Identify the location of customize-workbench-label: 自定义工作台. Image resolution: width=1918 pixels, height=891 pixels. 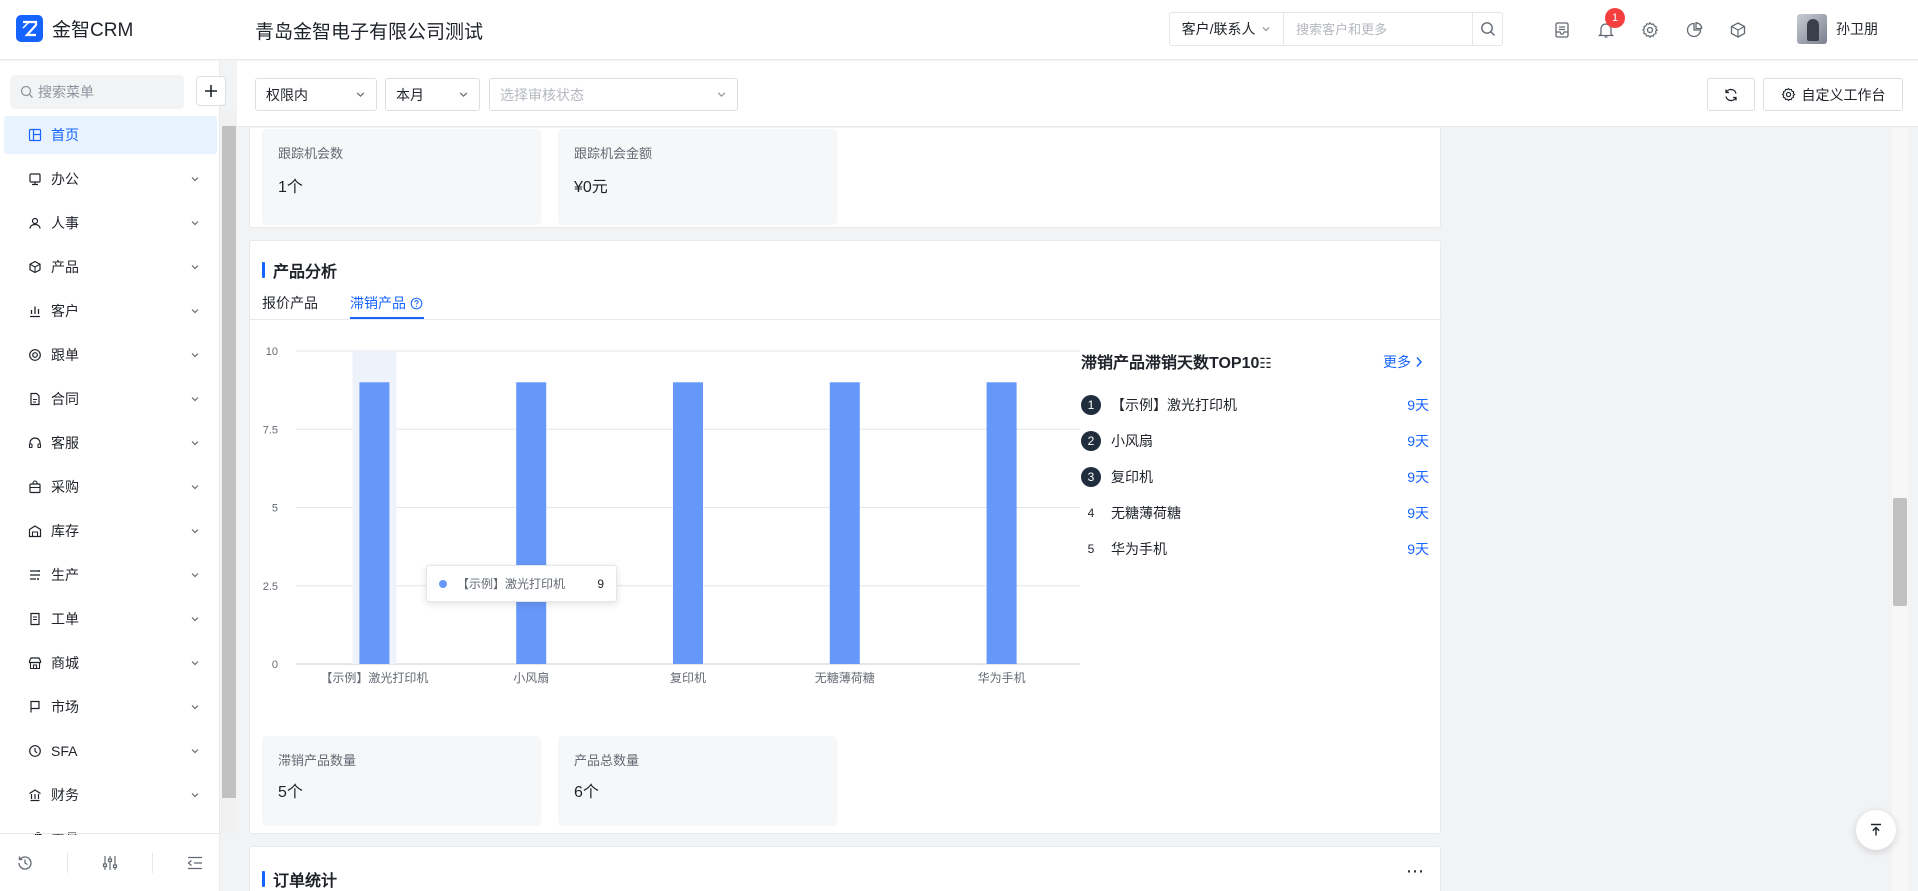
(1843, 94).